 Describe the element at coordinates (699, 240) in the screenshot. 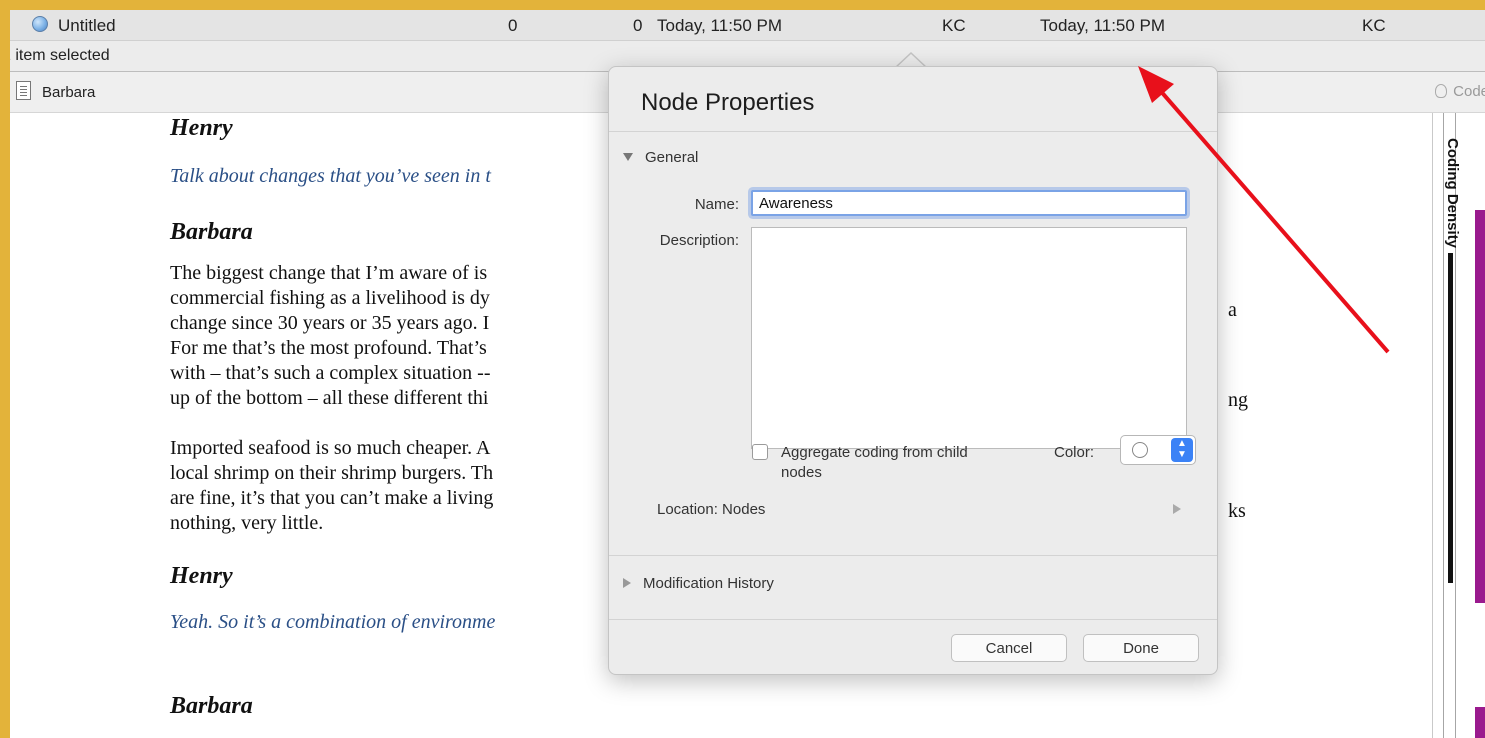

I see `description-label: Description:` at that location.